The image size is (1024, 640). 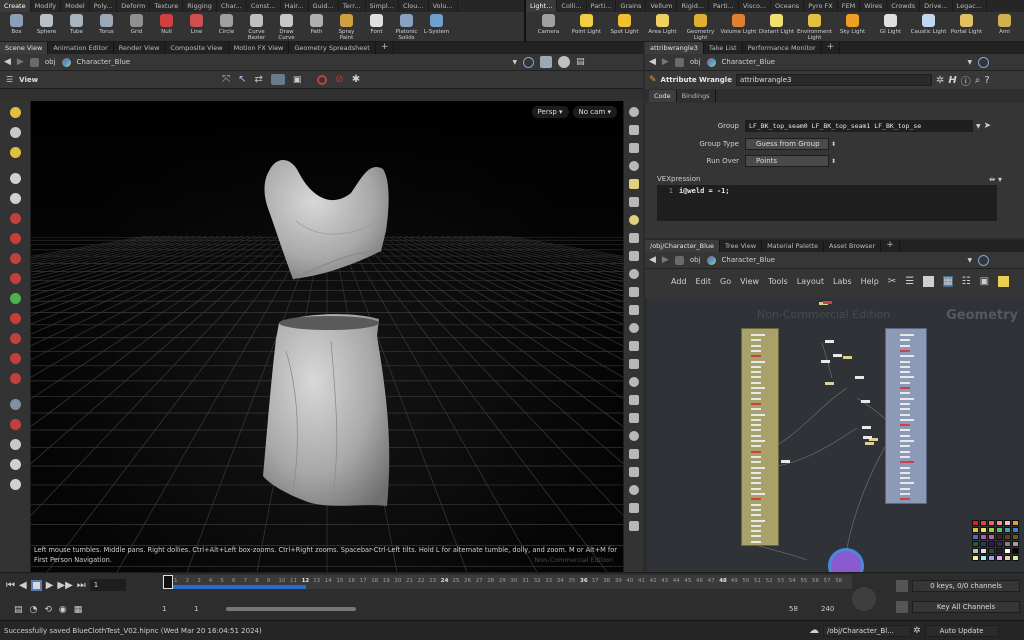 What do you see at coordinates (634, 327) in the screenshot?
I see `brush-icon` at bounding box center [634, 327].